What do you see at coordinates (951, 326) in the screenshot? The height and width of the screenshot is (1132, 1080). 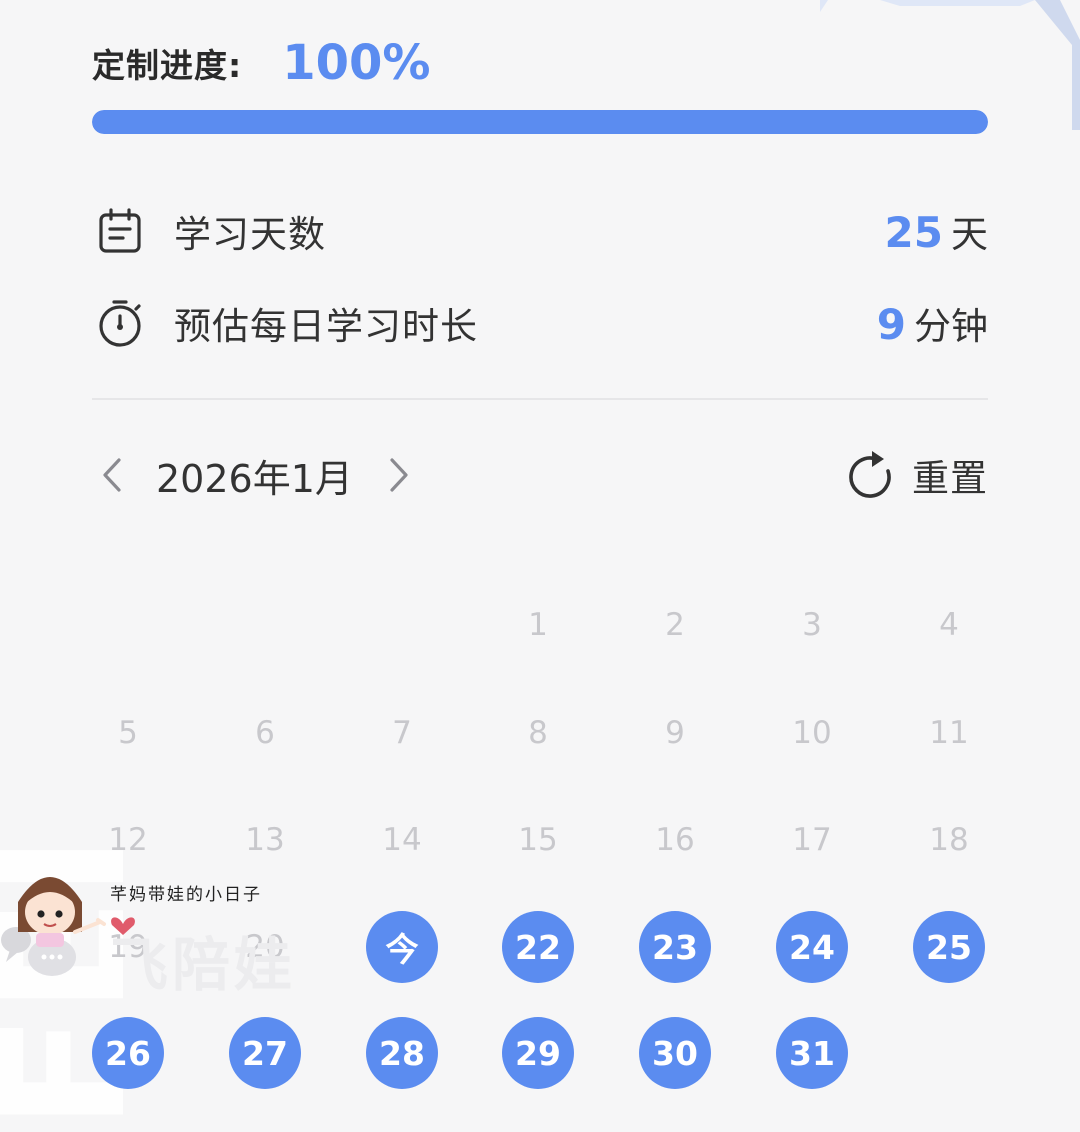 I see `daily-duration-unit: 分钟` at bounding box center [951, 326].